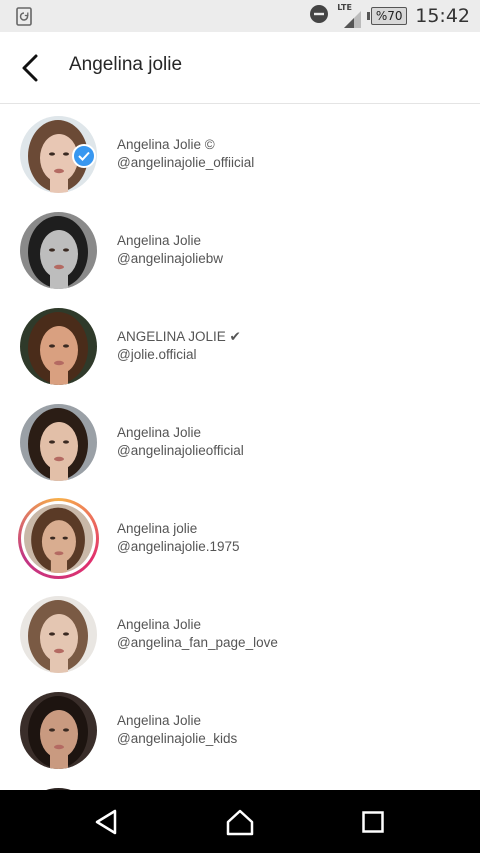  I want to click on chevron-left-icon, so click(30, 68).